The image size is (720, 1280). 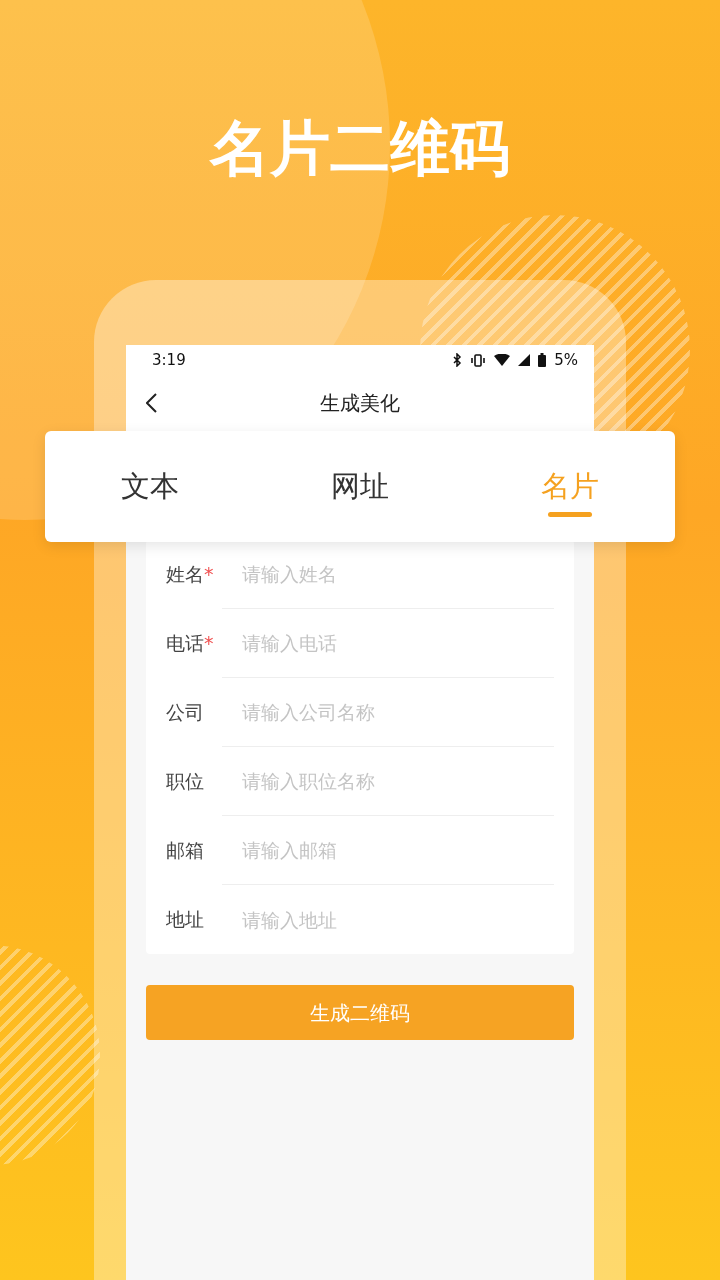 I want to click on field-label: 职位, so click(x=185, y=782).